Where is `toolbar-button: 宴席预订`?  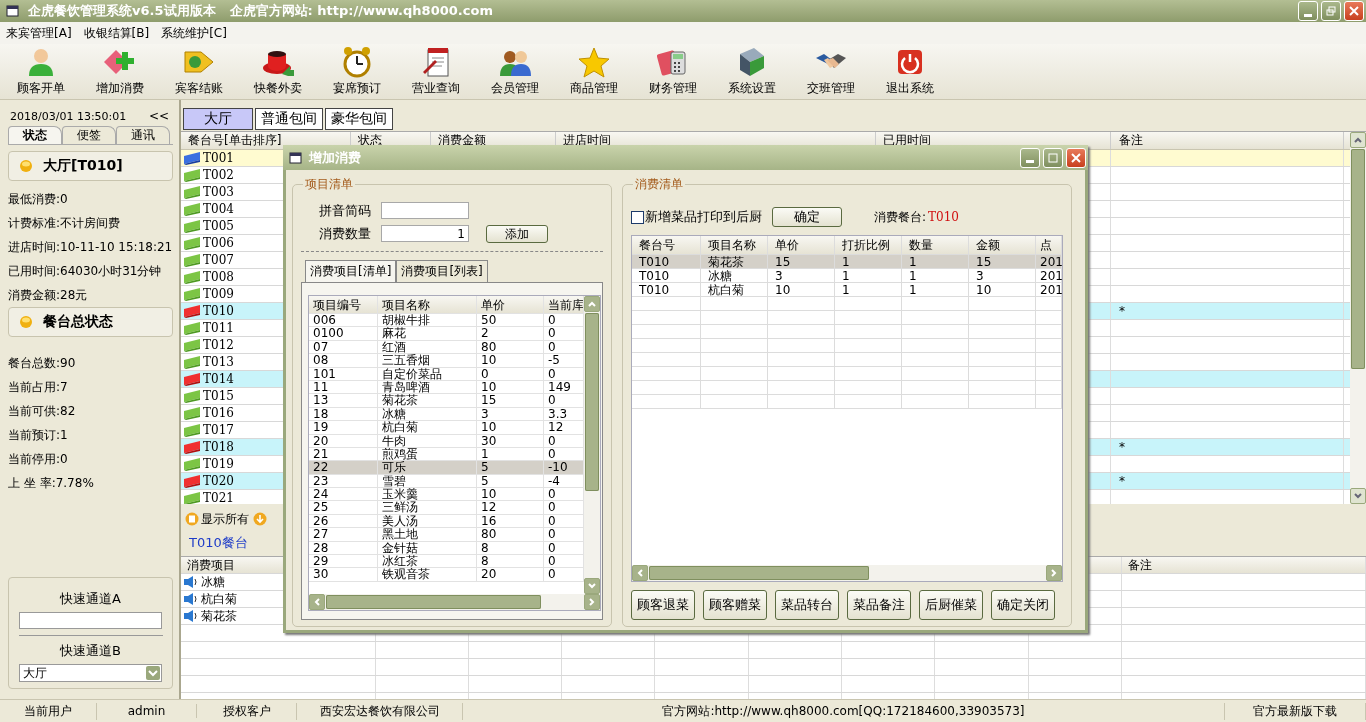
toolbar-button: 宴席预订 is located at coordinates (356, 71).